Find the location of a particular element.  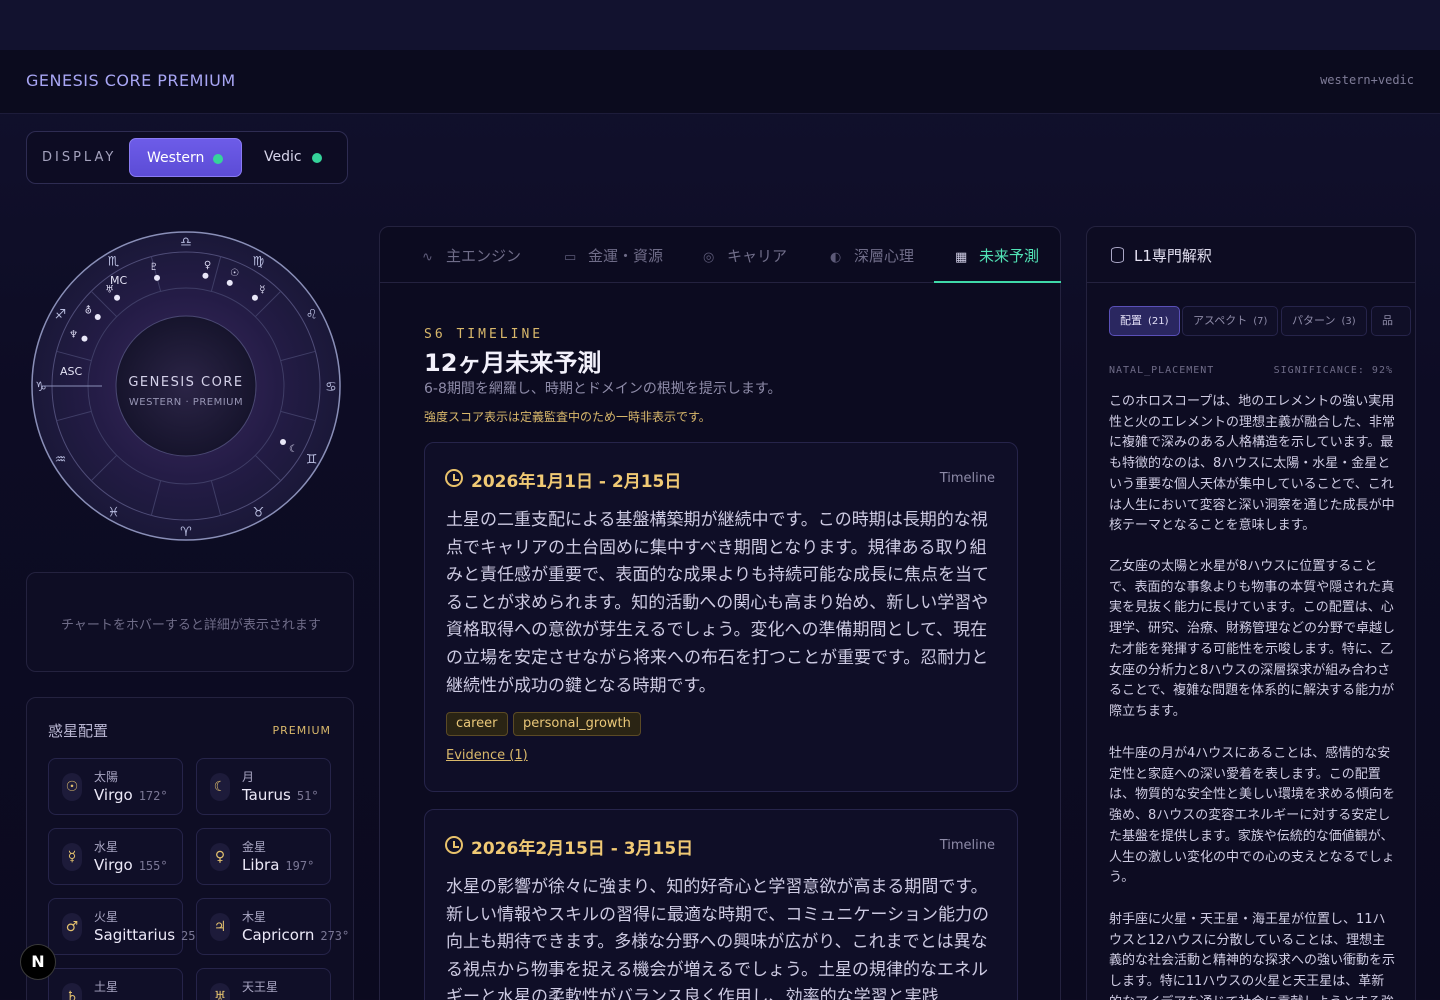

planet-glyph: ☿ is located at coordinates (262, 289).